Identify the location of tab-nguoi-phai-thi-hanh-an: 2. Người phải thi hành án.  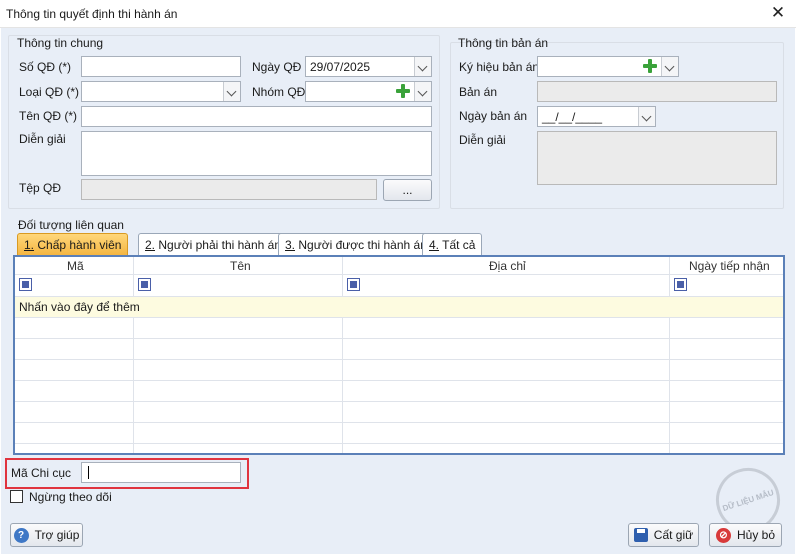
(213, 244).